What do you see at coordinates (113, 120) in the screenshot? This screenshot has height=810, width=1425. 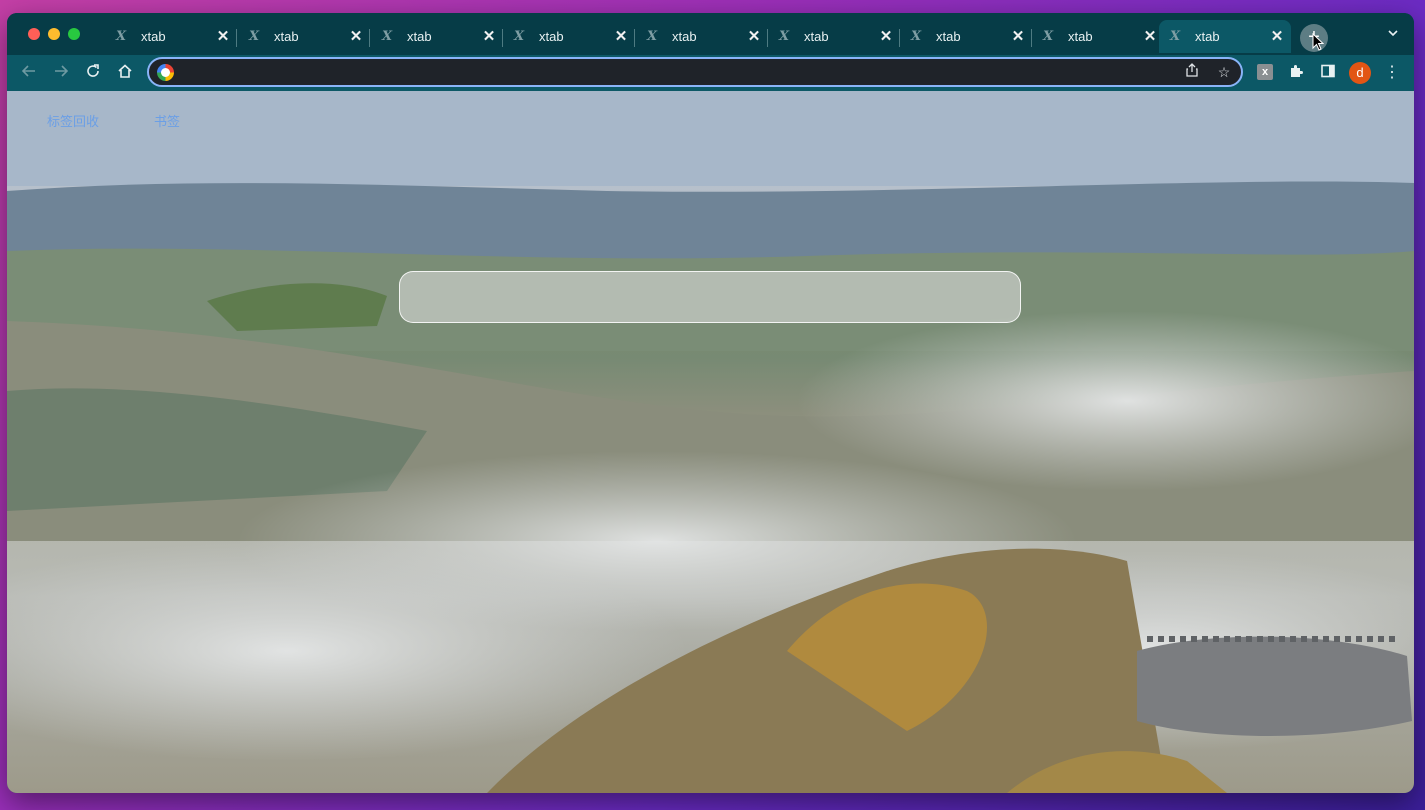 I see `page-nav: 标签回收 书签` at bounding box center [113, 120].